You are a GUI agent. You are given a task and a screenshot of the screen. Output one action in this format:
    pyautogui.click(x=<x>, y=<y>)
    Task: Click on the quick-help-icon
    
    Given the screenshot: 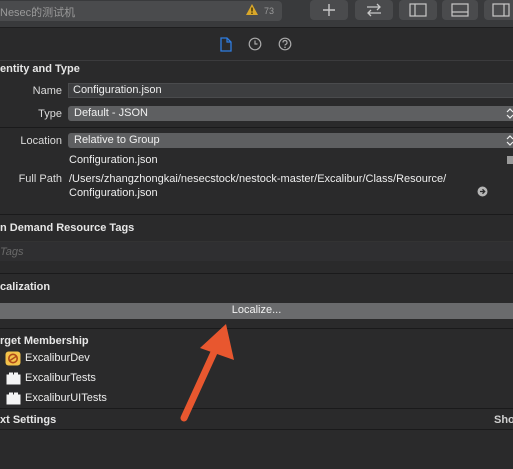 What is the action you would take?
    pyautogui.click(x=285, y=44)
    